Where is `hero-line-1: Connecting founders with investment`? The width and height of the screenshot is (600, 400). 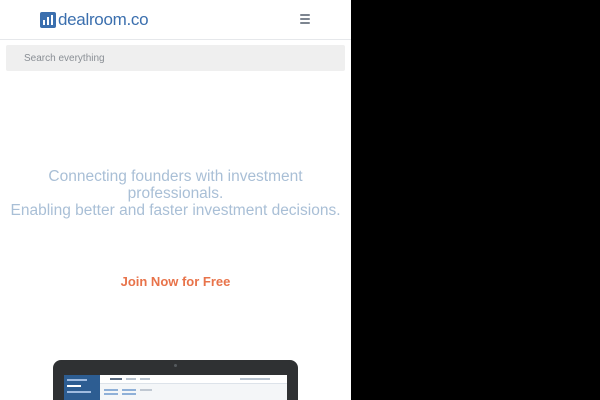 hero-line-1: Connecting founders with investment is located at coordinates (175, 176).